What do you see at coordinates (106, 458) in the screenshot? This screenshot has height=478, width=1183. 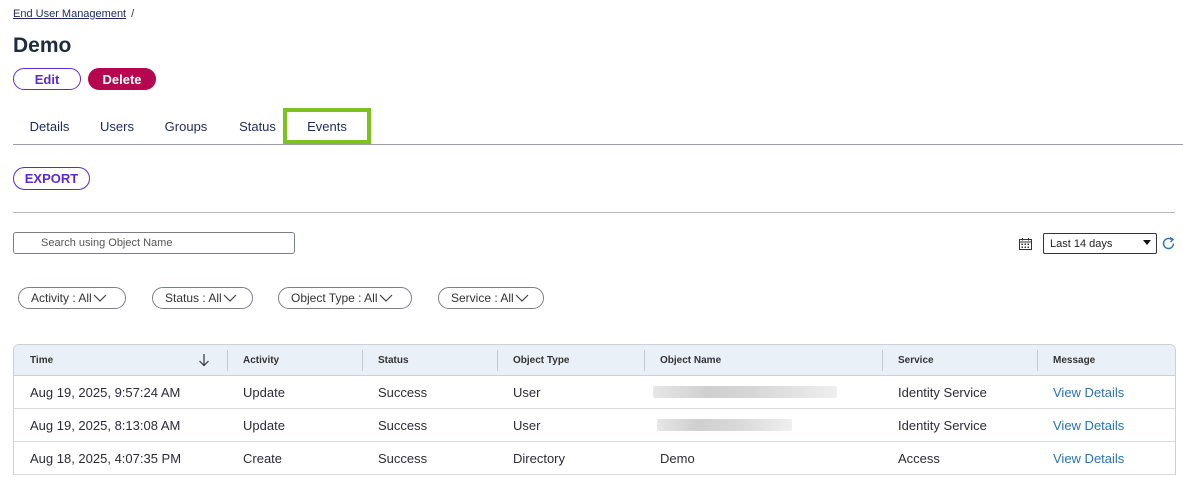 I see `cell-time: Aug 18, 2025, 4:07:35 PM` at bounding box center [106, 458].